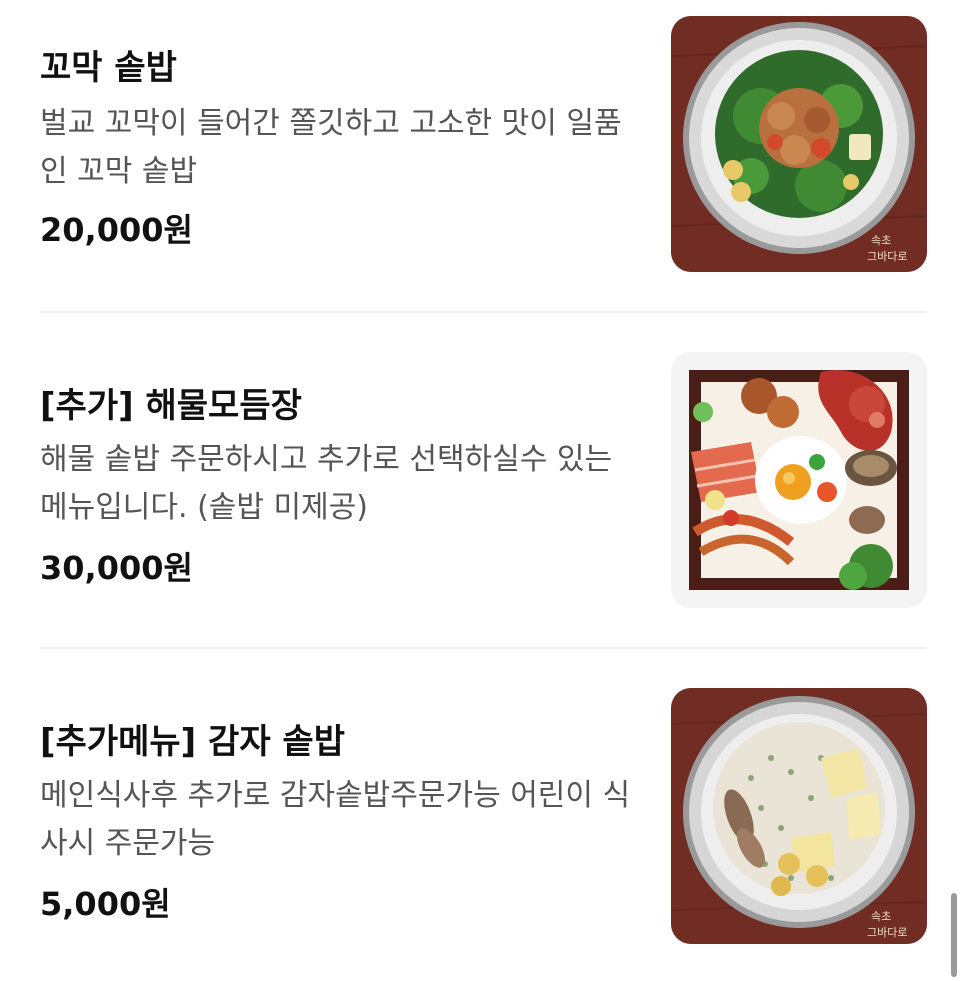  Describe the element at coordinates (116, 568) in the screenshot. I see `menu-item-price: 30,000원` at that location.